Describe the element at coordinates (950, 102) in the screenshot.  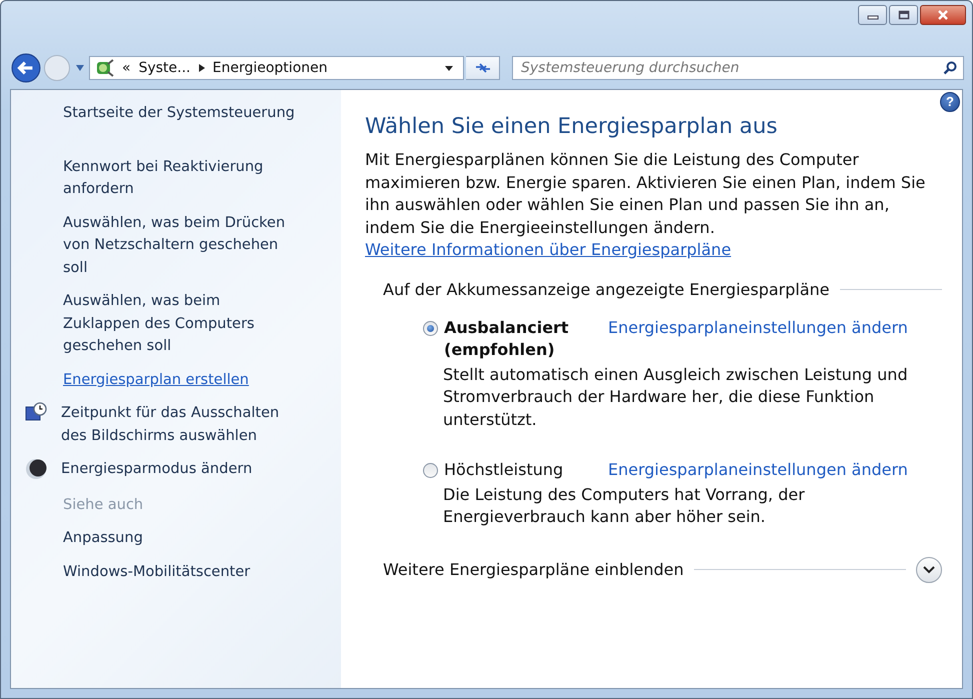
I see `help-button: ?` at that location.